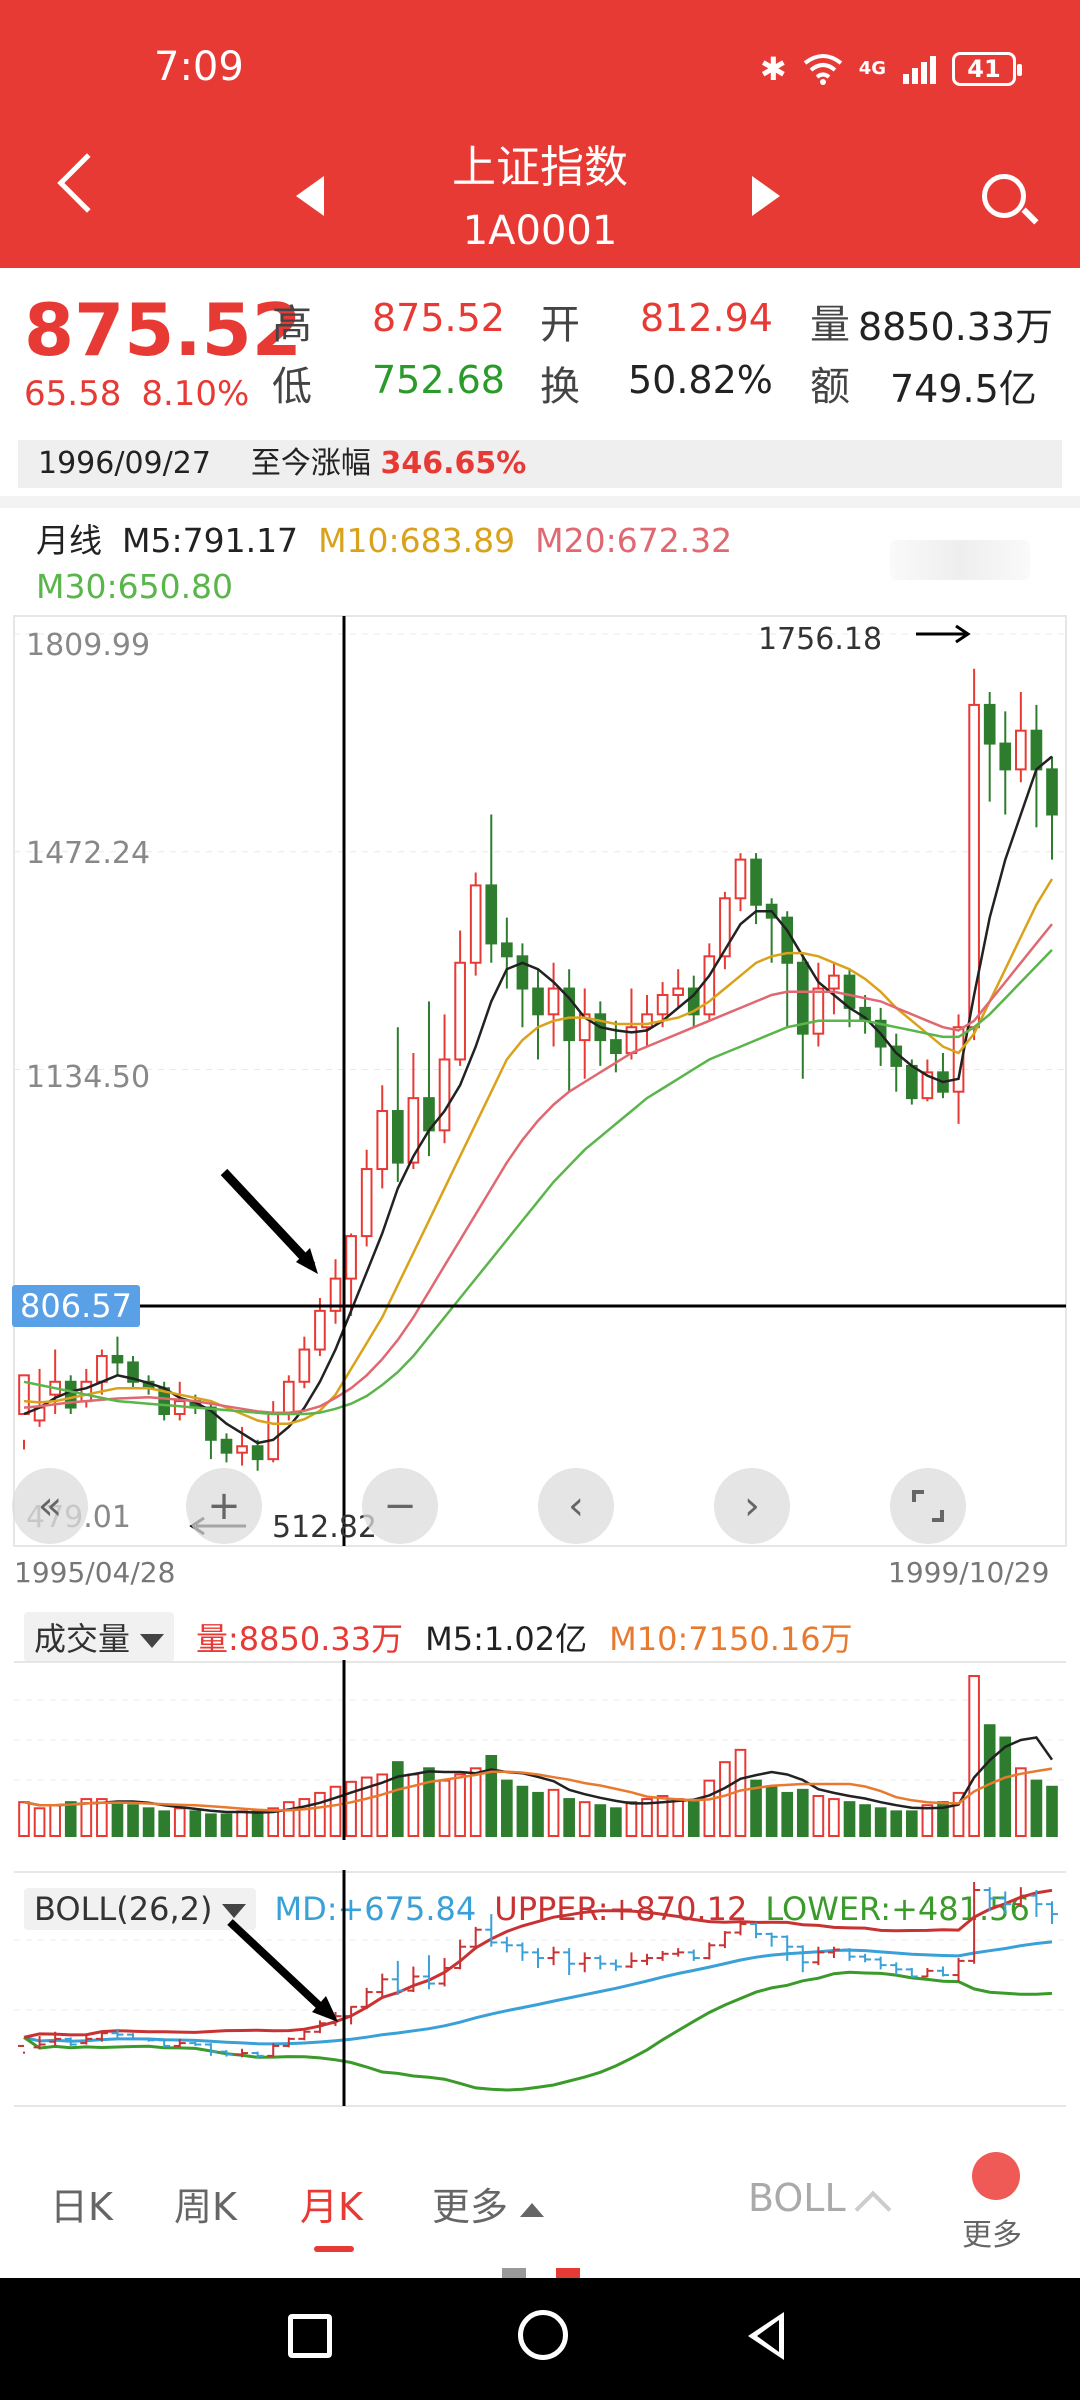 The height and width of the screenshot is (2400, 1080). I want to click on volume-legend: 成交量 量:8850.33万 M5:1.02亿 M10:7150.16万, so click(438, 1637).